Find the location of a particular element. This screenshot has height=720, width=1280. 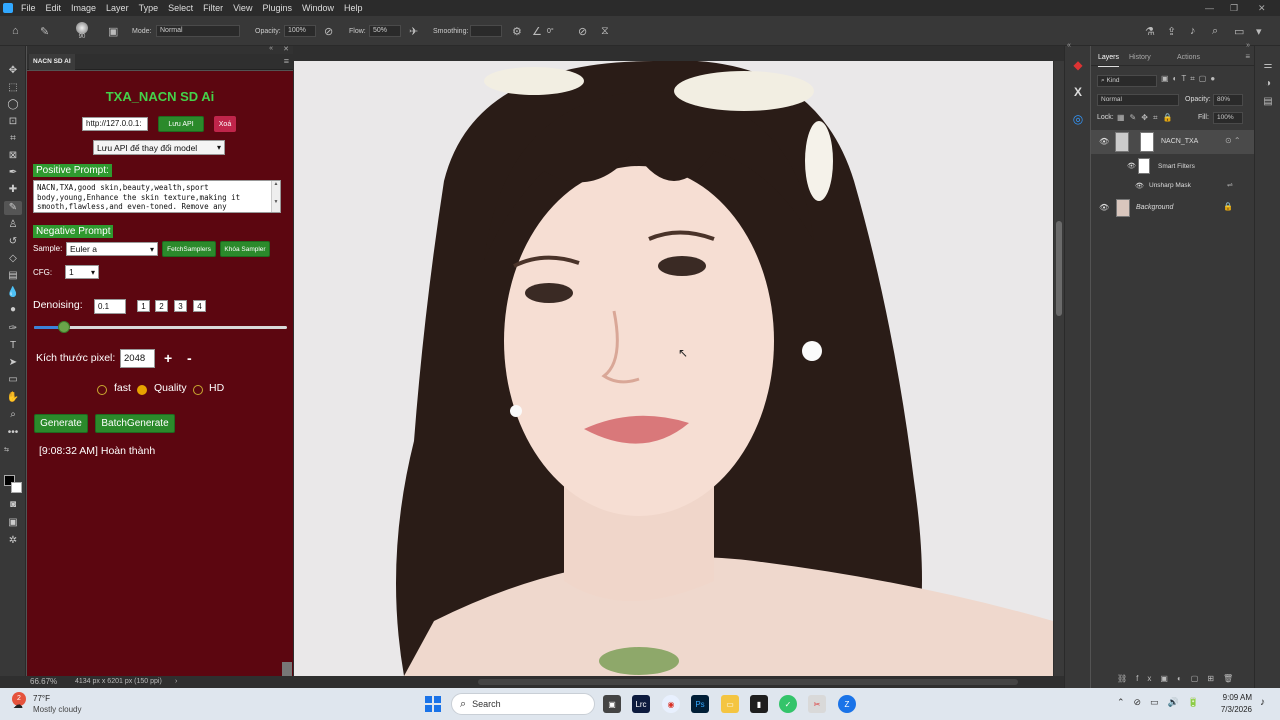

brush-preset-picker: 90 is located at coordinates (82, 31).